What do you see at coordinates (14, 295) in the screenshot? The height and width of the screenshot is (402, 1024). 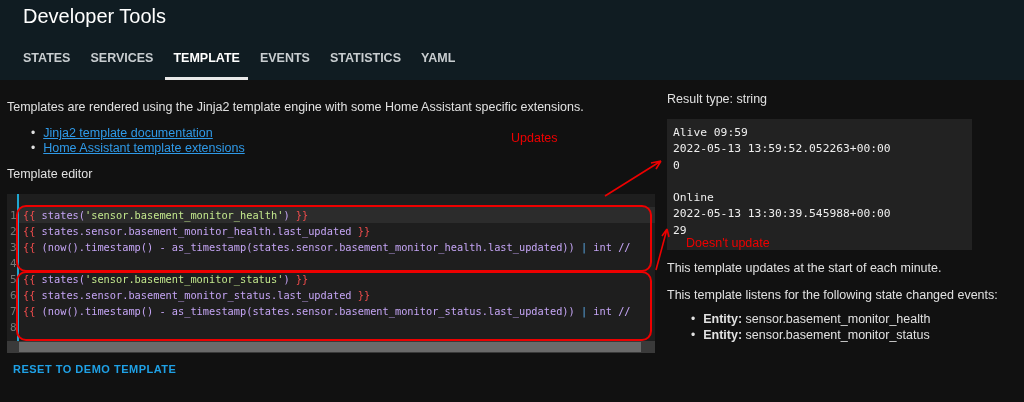 I see `line-number: 6` at bounding box center [14, 295].